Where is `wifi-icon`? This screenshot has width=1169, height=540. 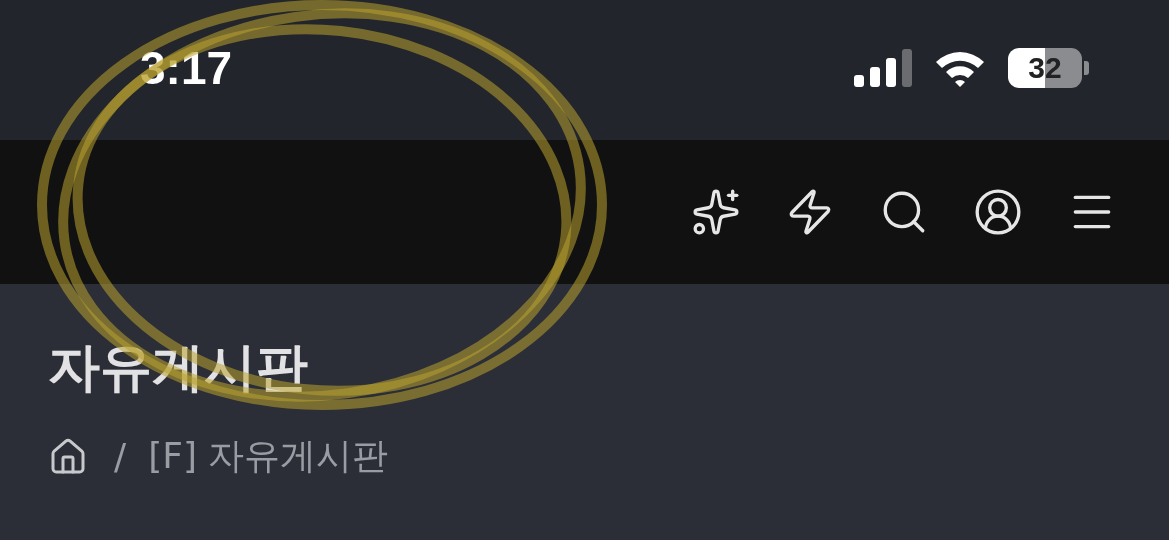 wifi-icon is located at coordinates (960, 68).